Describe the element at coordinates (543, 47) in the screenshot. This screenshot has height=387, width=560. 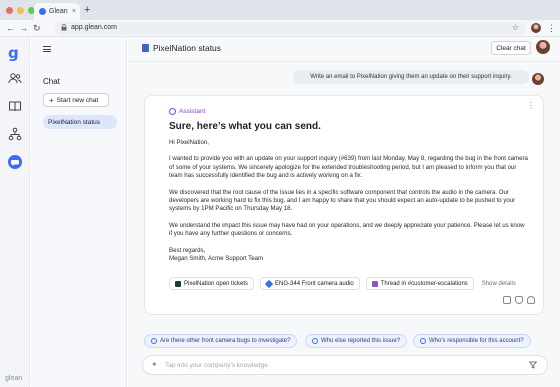
I see `user-avatar` at that location.